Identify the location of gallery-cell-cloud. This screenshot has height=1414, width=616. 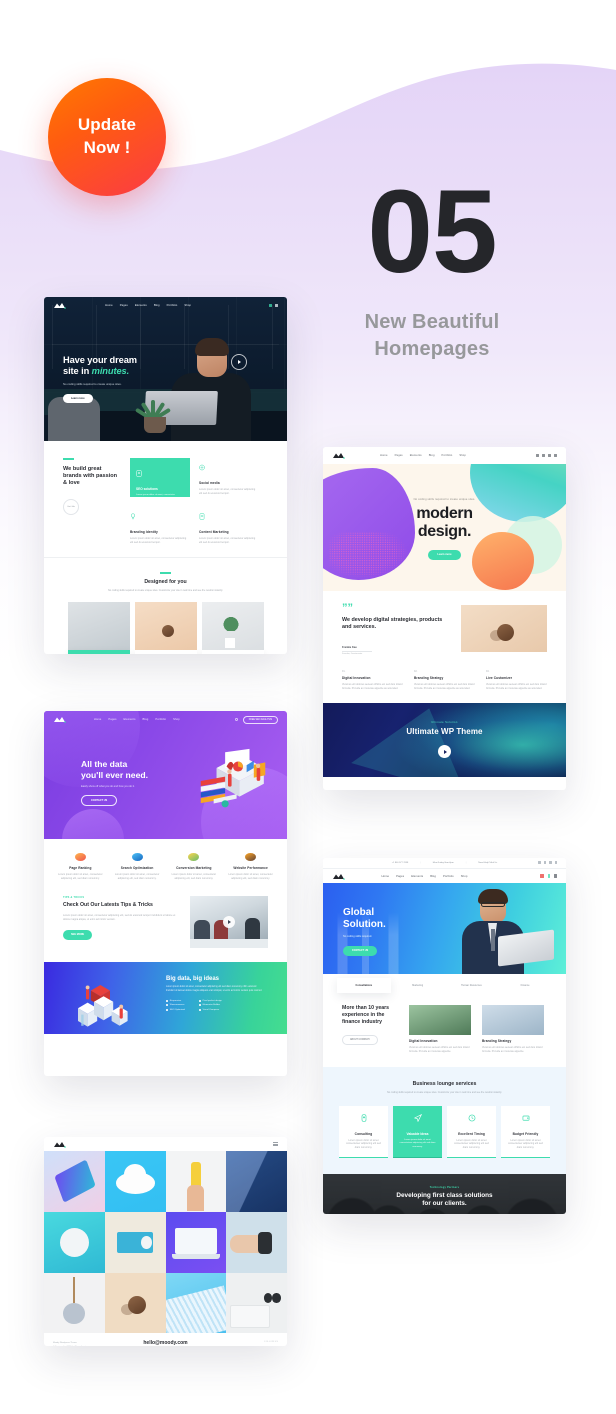
(135, 1181).